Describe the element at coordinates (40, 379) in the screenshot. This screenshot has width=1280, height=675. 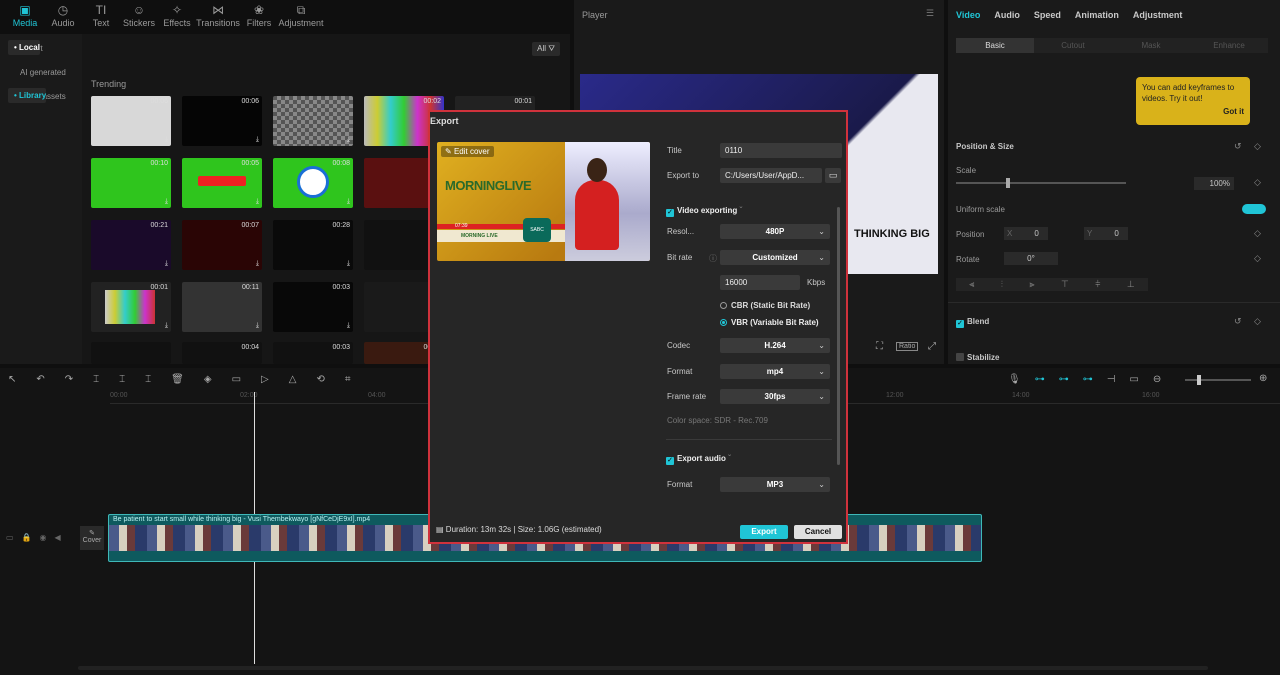
I see `undo-icon: ↶` at that location.